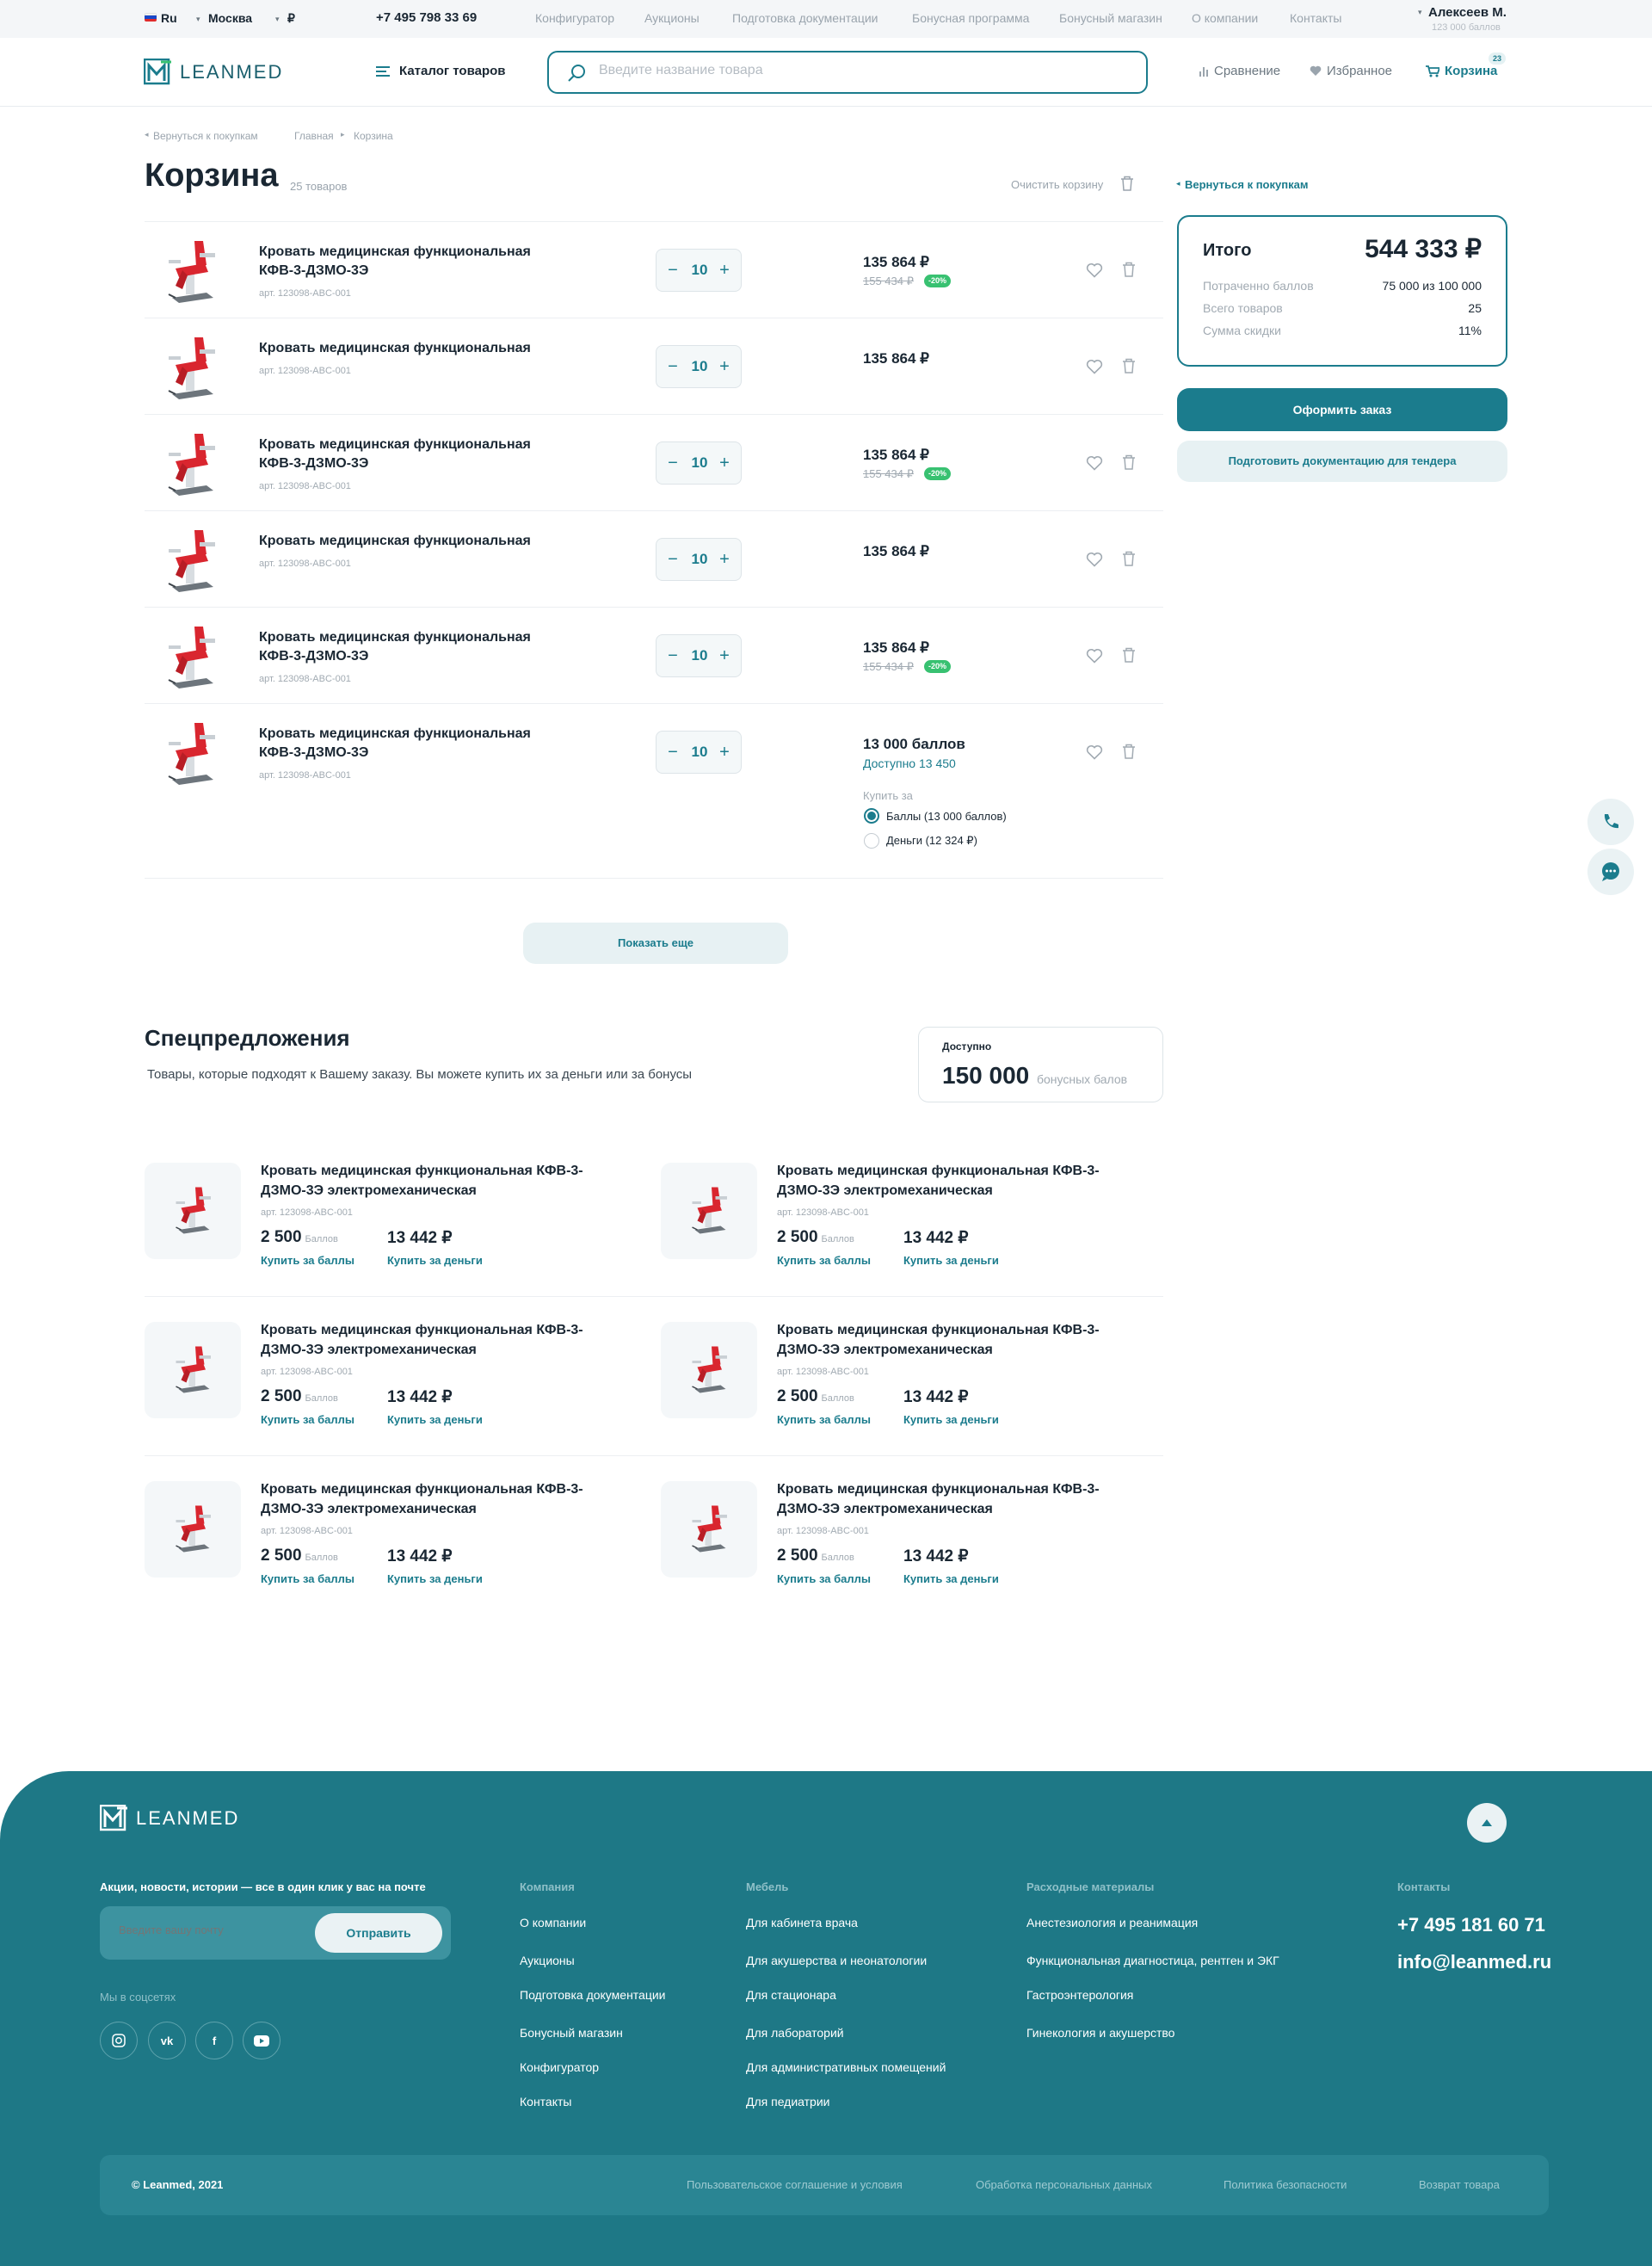 The width and height of the screenshot is (1652, 2266). Describe the element at coordinates (805, 18) in the screenshot. I see `nav-documentation: Подготовка документации` at that location.